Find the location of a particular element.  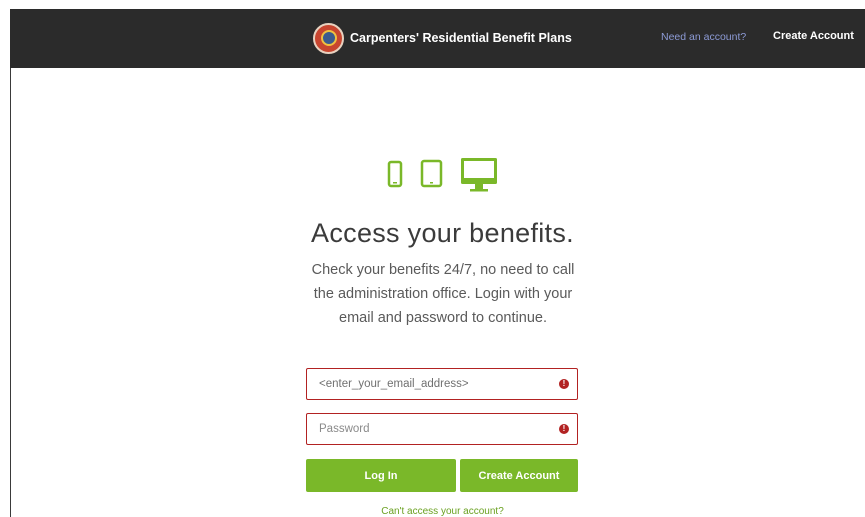

brand: Carpenters' Residential Benefit Plans is located at coordinates (442, 38).